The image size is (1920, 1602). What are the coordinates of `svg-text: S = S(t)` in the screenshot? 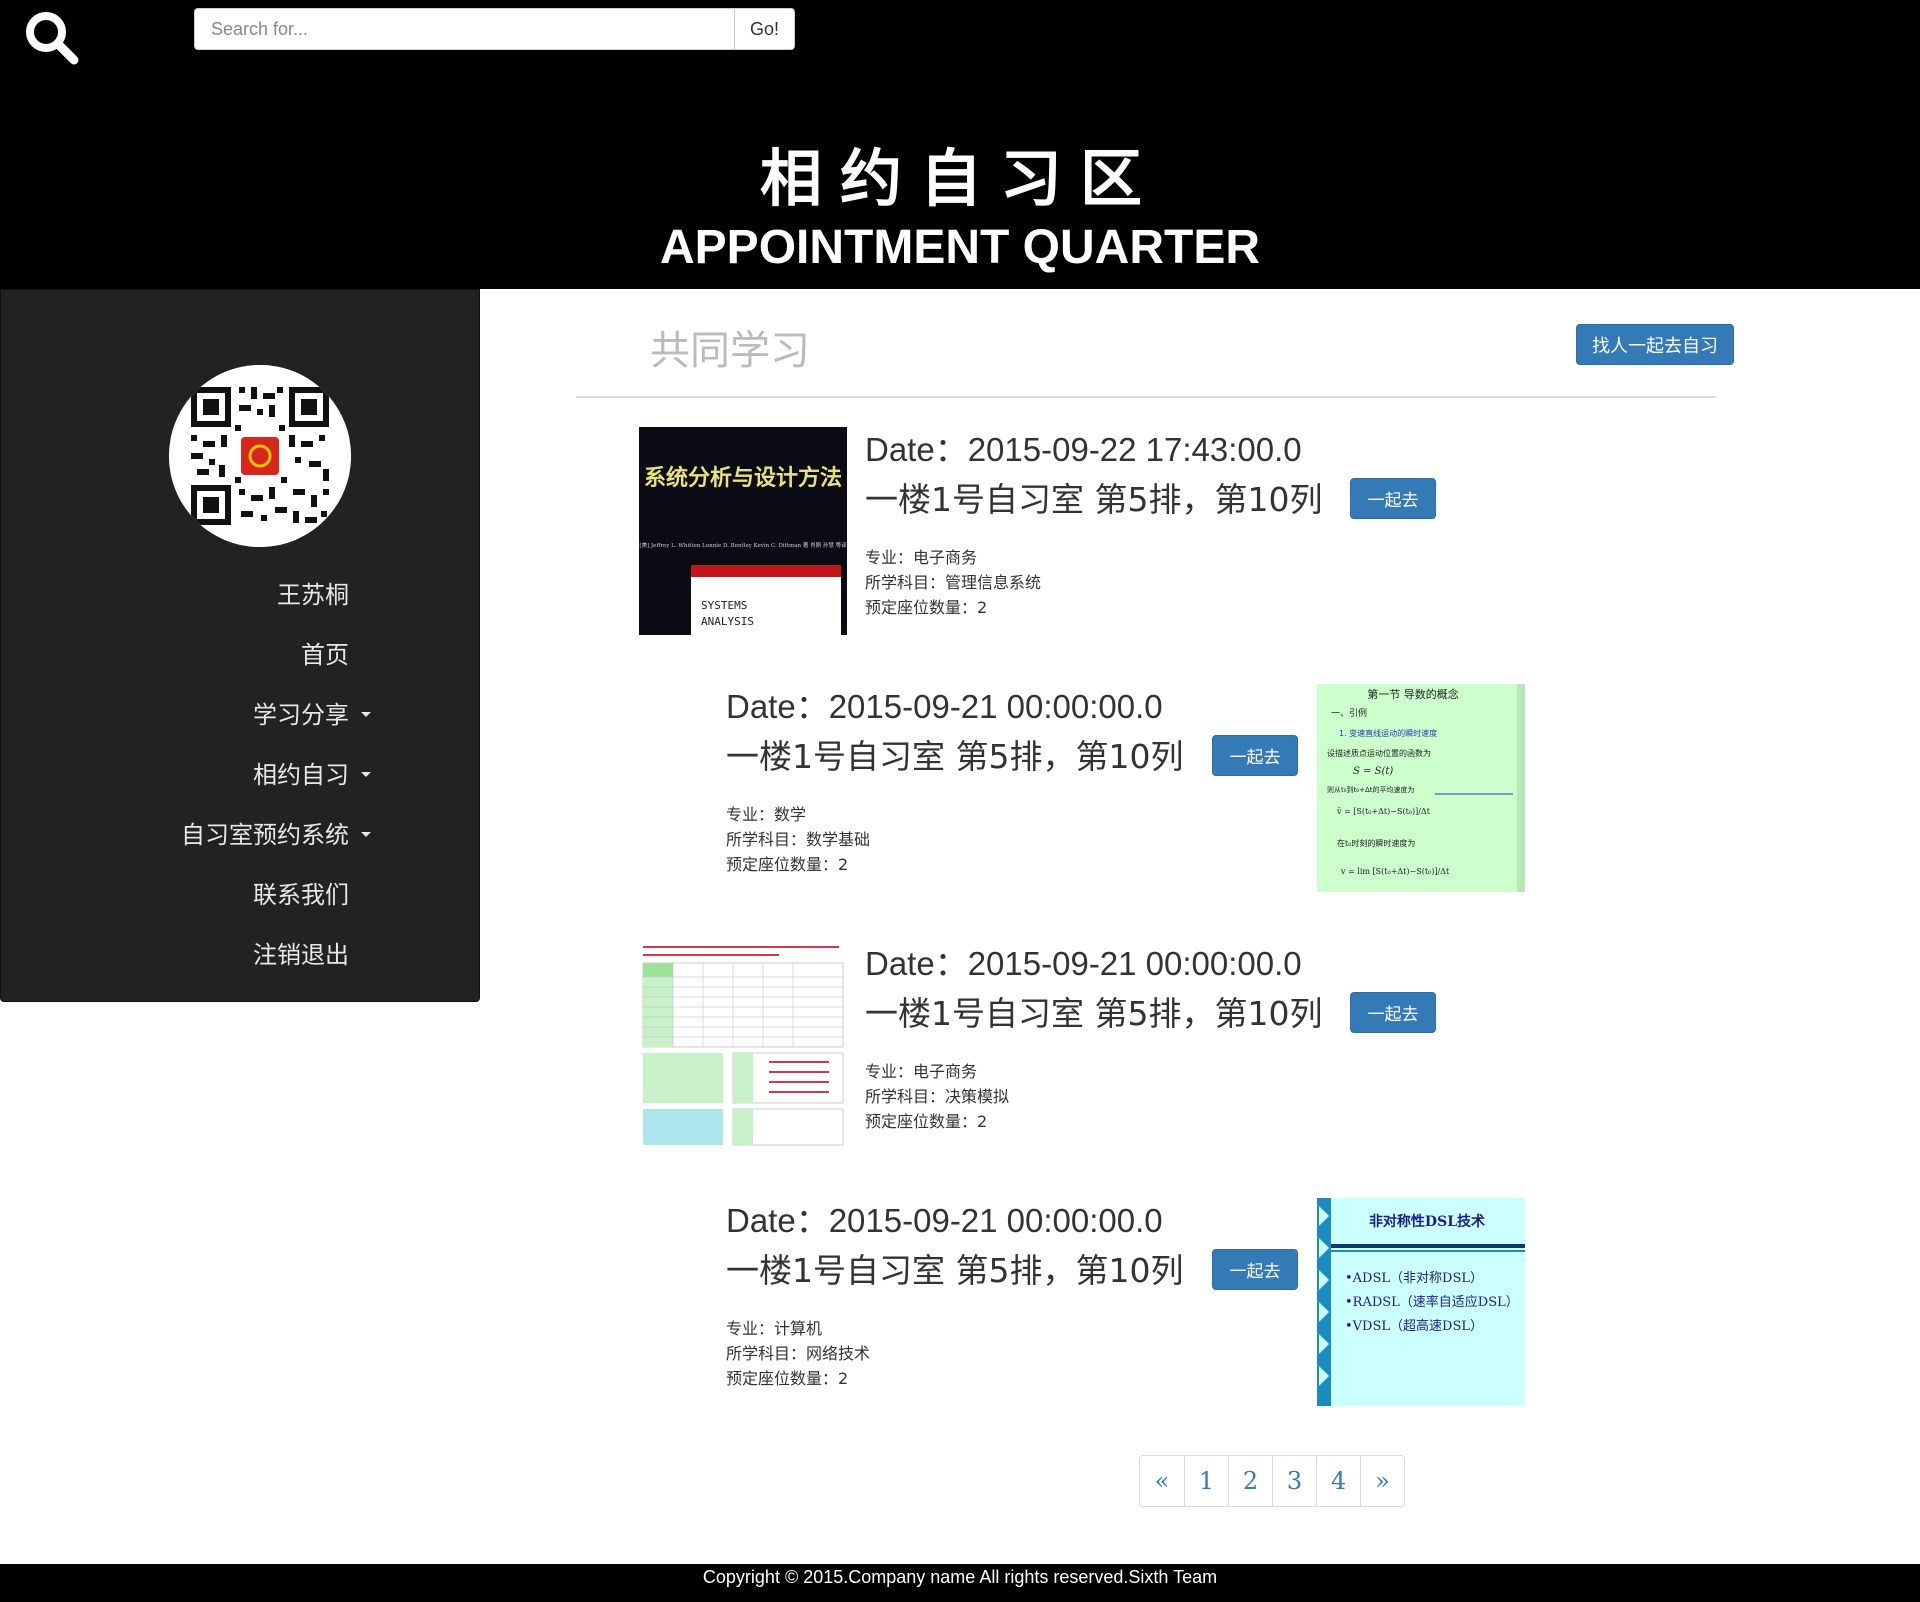 It's located at (1373, 771).